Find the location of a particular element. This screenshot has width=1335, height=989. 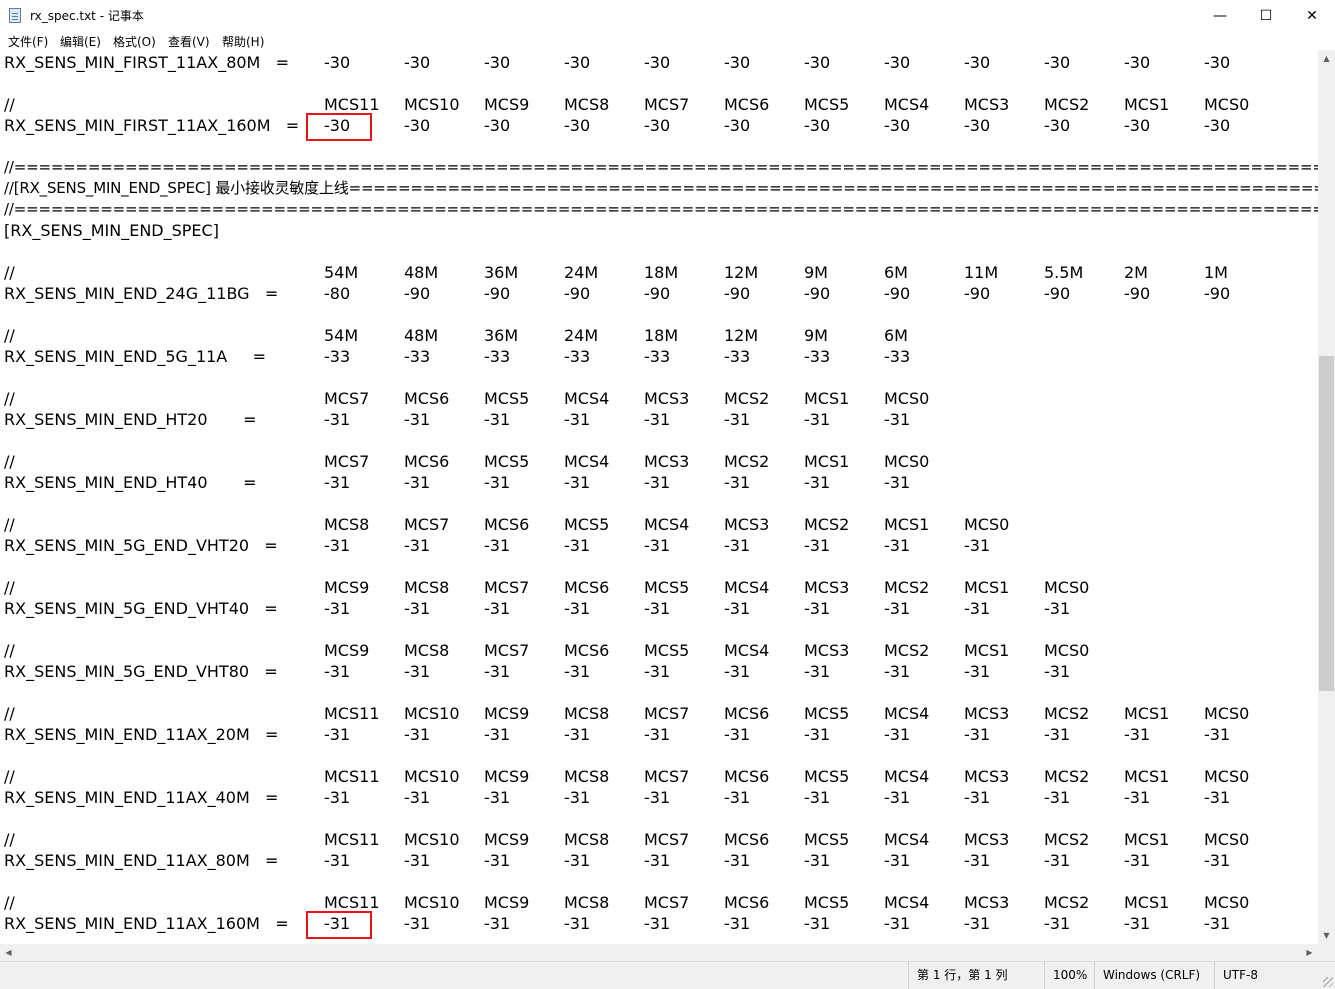

config-key: RX_SENS_MIN_END_11AX_160M = is located at coordinates (146, 923).